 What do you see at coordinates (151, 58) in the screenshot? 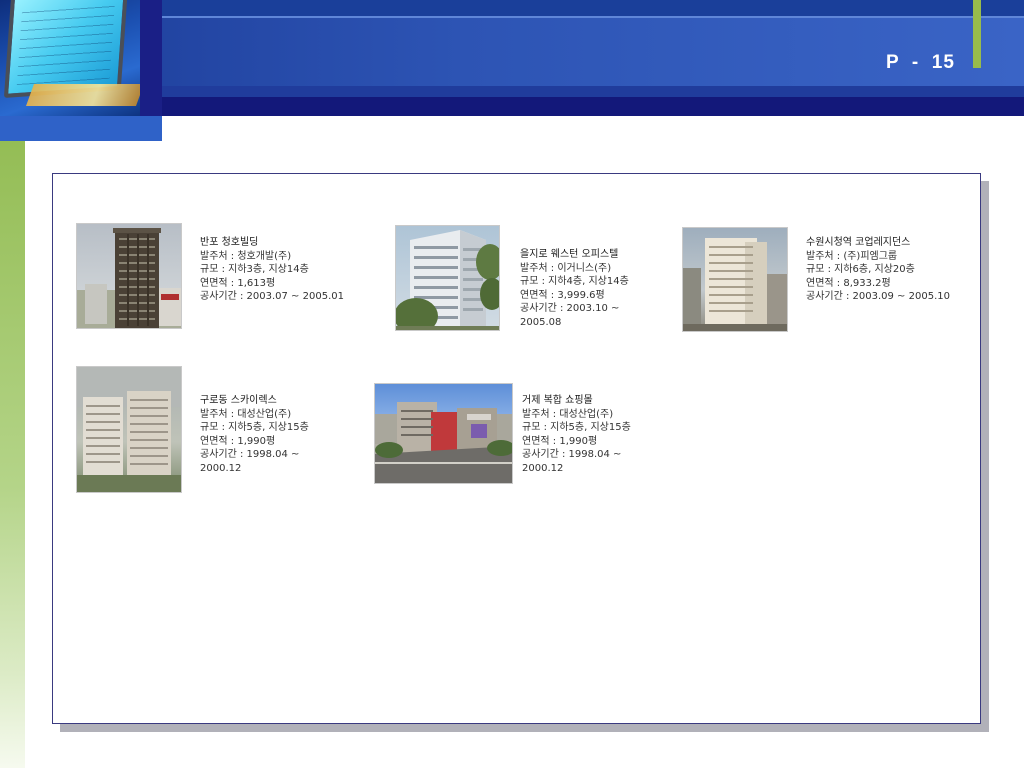
I see `header-divider` at bounding box center [151, 58].